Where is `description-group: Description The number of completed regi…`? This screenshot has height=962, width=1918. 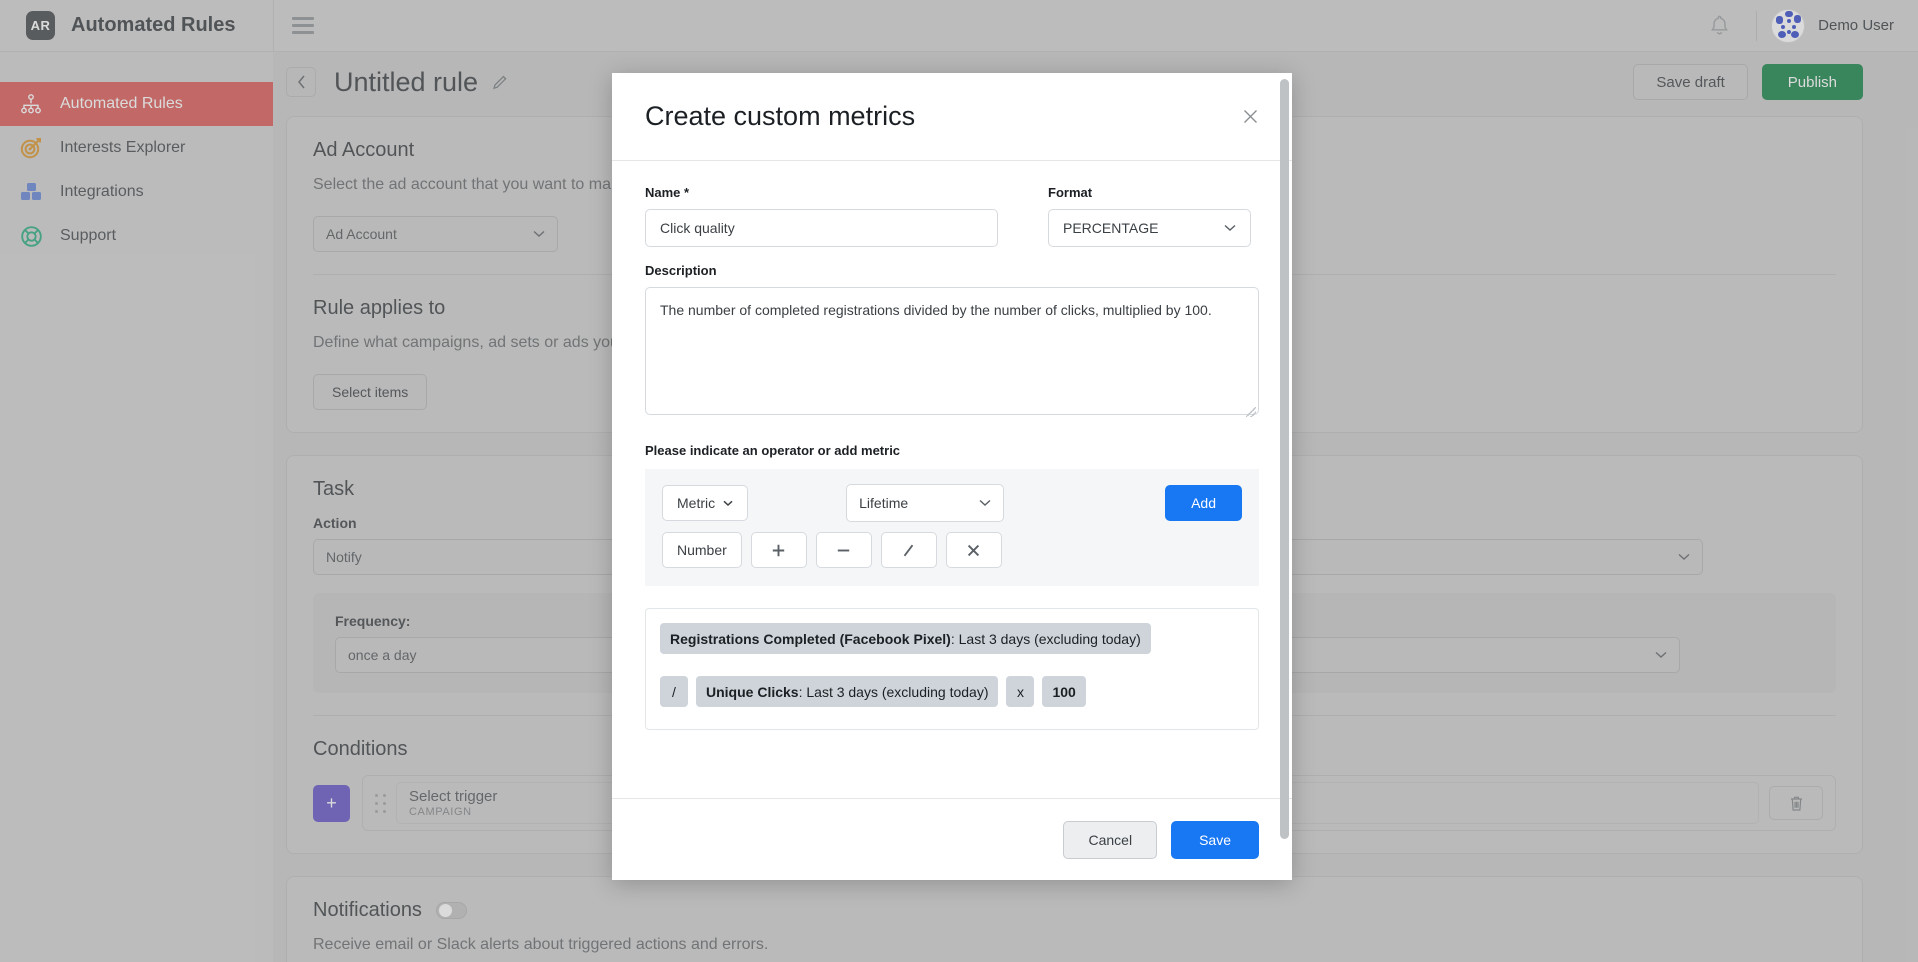
description-group: Description The number of completed regi… is located at coordinates (952, 341).